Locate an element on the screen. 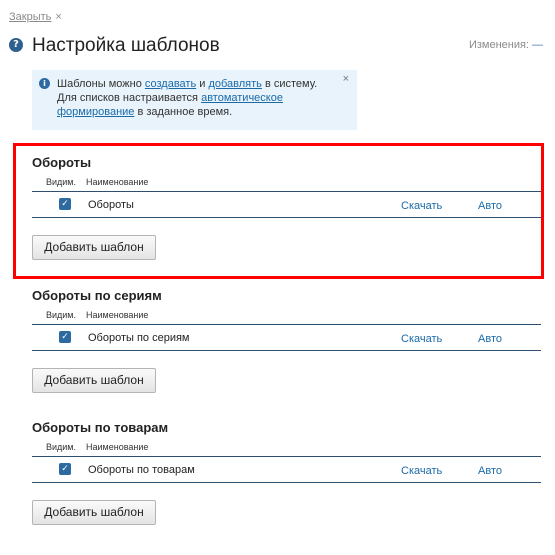 This screenshot has height=555, width=555. close-icon: × is located at coordinates (58, 17).